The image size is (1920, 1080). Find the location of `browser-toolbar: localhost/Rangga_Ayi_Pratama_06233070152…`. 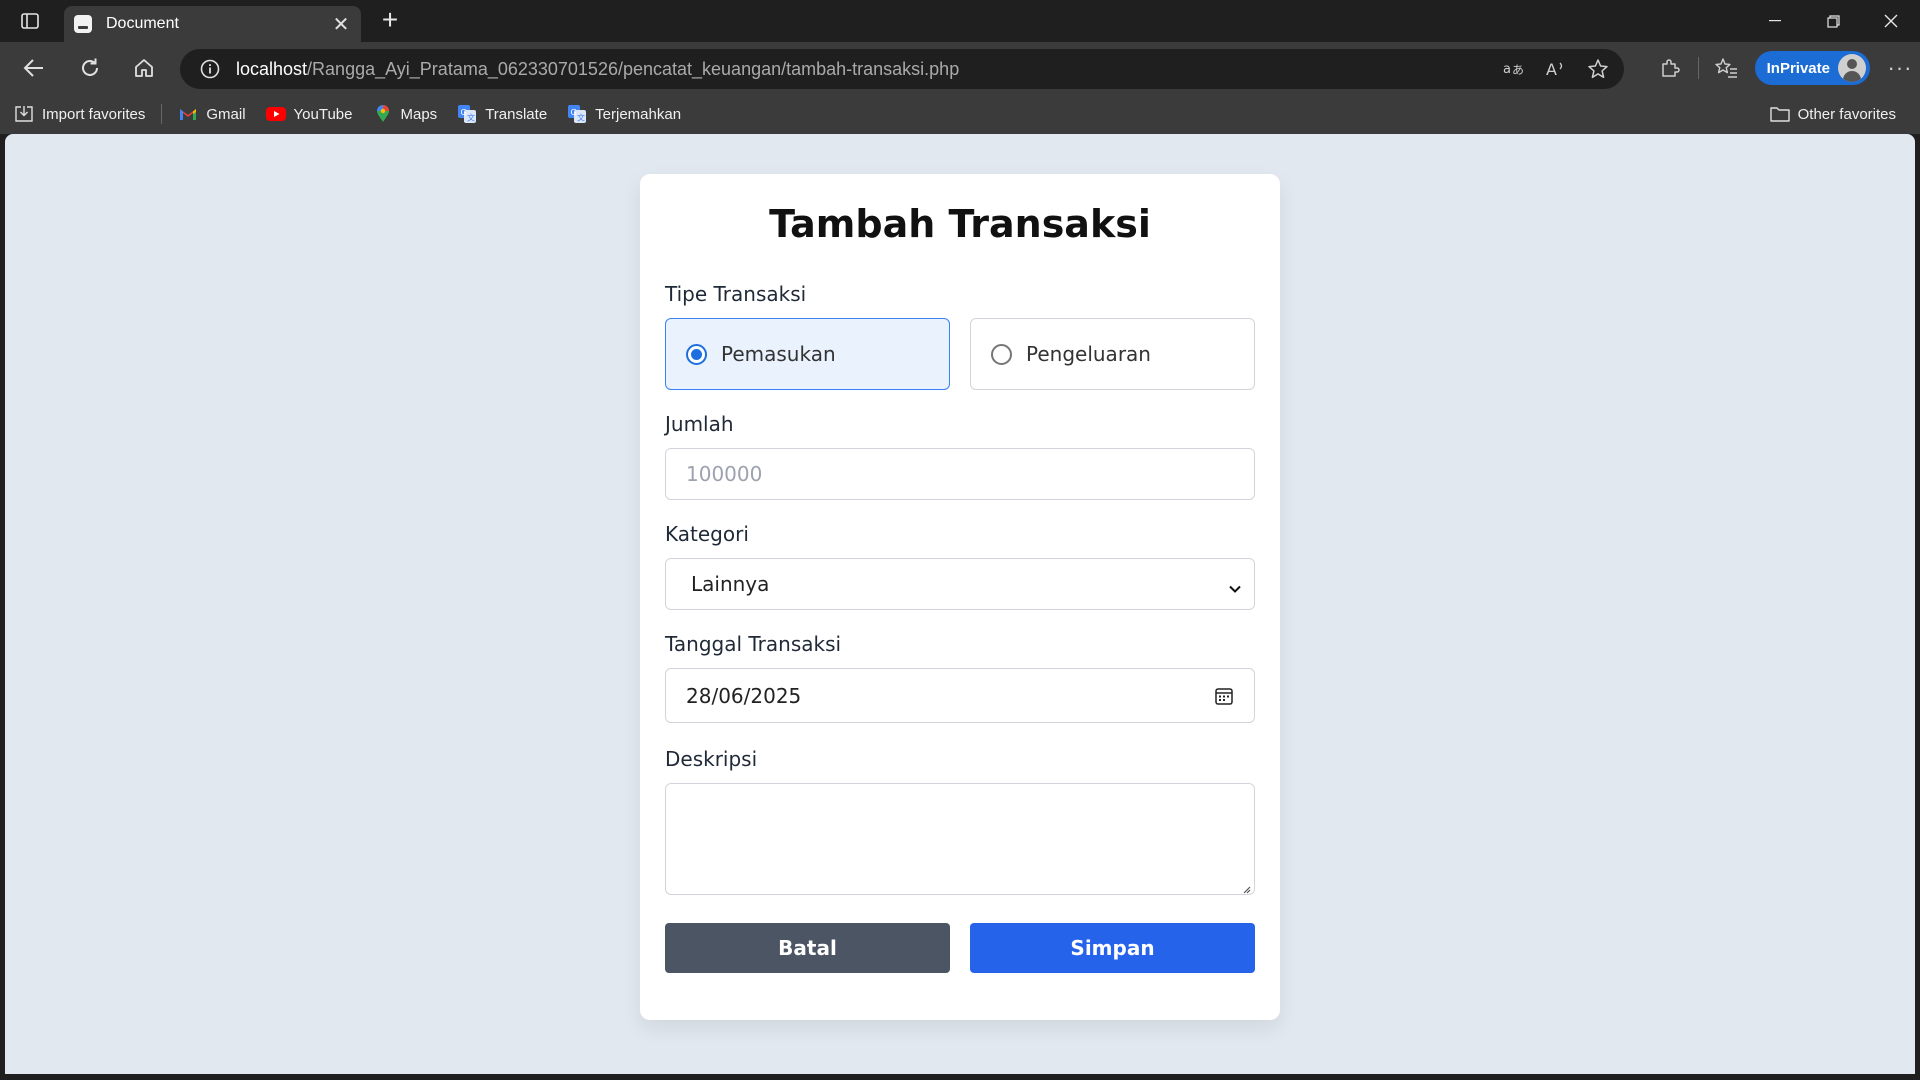

browser-toolbar: localhost/Rangga_Ayi_Pratama_06233070152… is located at coordinates (960, 68).